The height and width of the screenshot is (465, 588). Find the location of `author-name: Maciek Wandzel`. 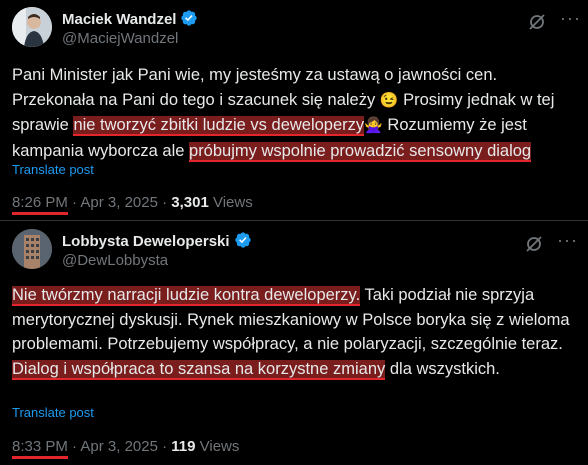

author-name: Maciek Wandzel is located at coordinates (130, 20).